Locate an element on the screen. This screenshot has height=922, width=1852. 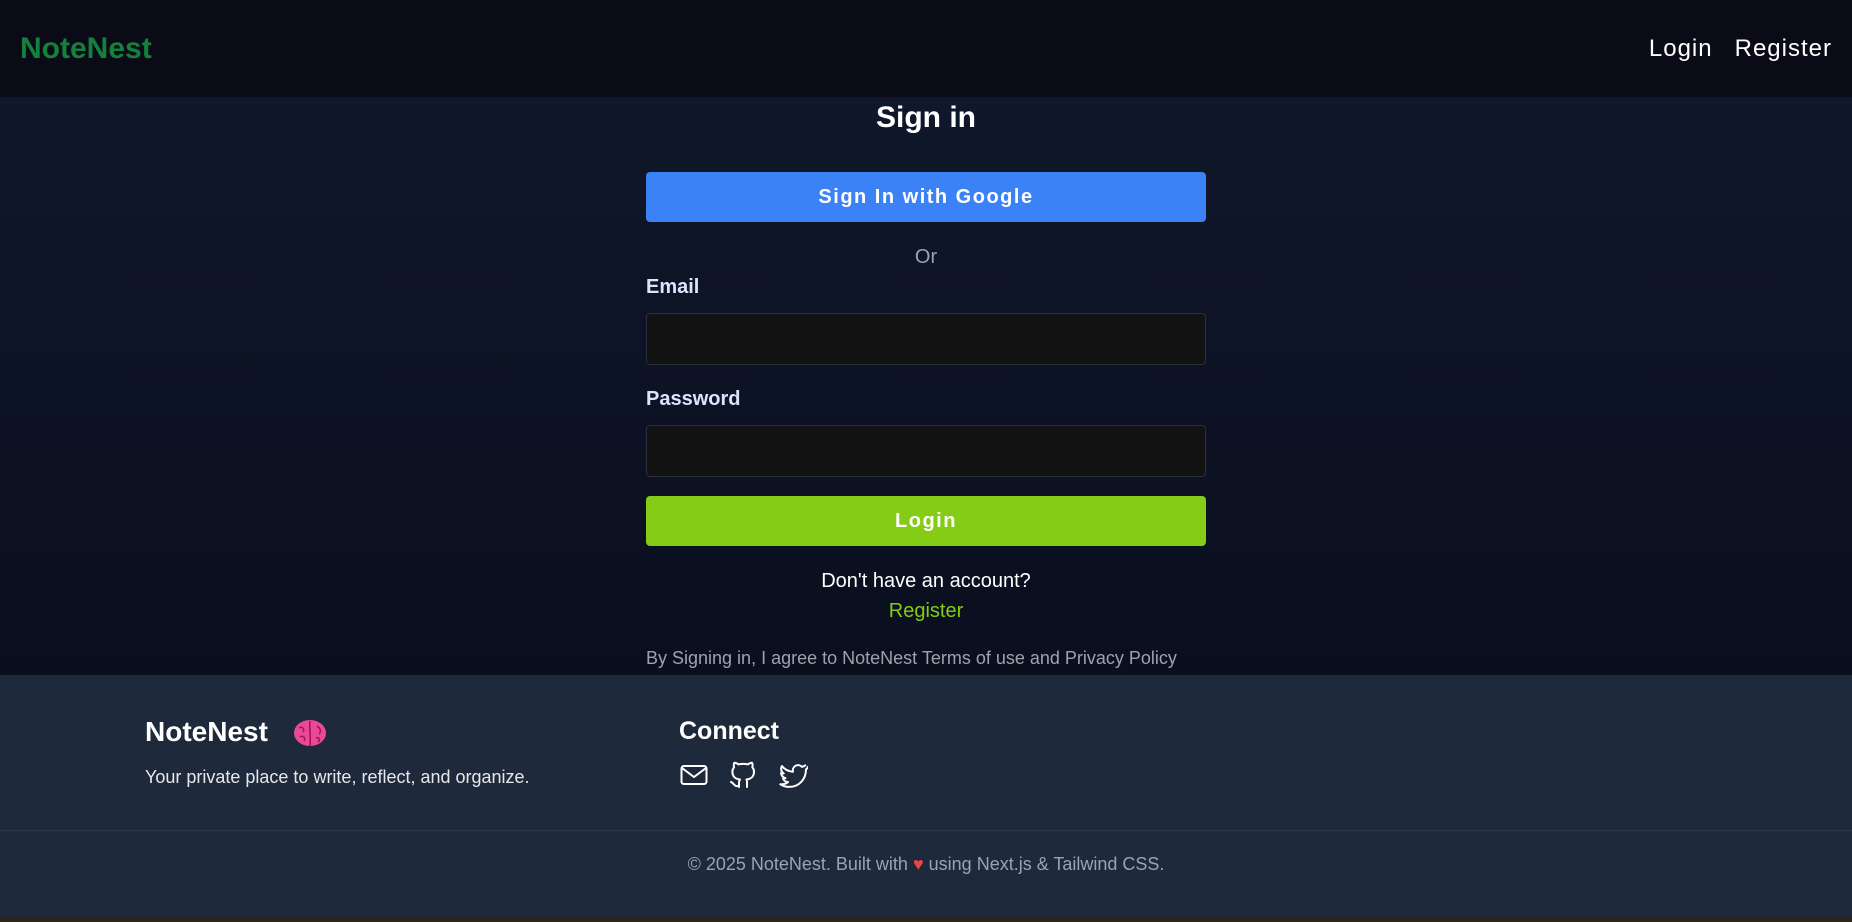
mail-icon is located at coordinates (694, 775).